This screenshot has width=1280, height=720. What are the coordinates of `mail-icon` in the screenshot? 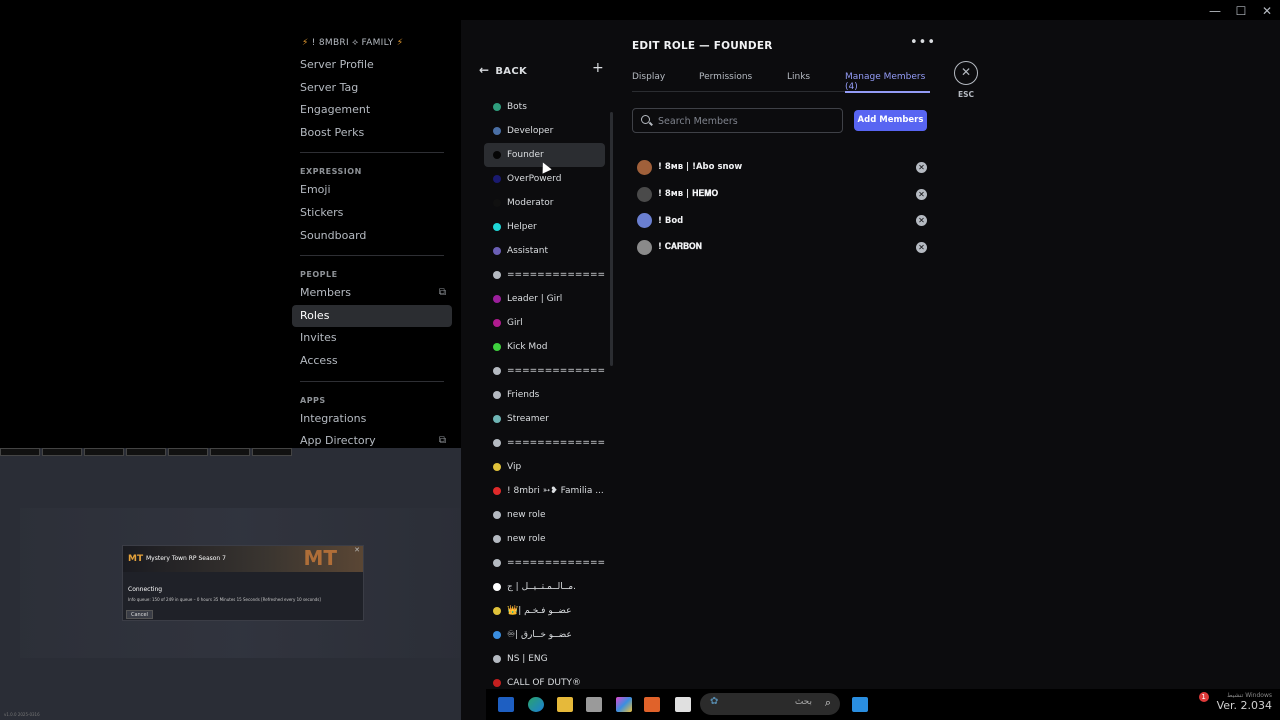 It's located at (594, 704).